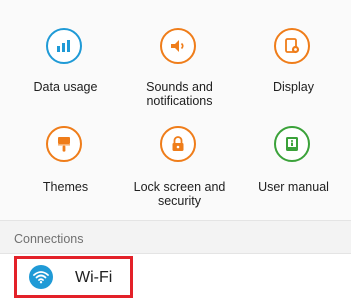  What do you see at coordinates (178, 144) in the screenshot?
I see `lock-icon` at bounding box center [178, 144].